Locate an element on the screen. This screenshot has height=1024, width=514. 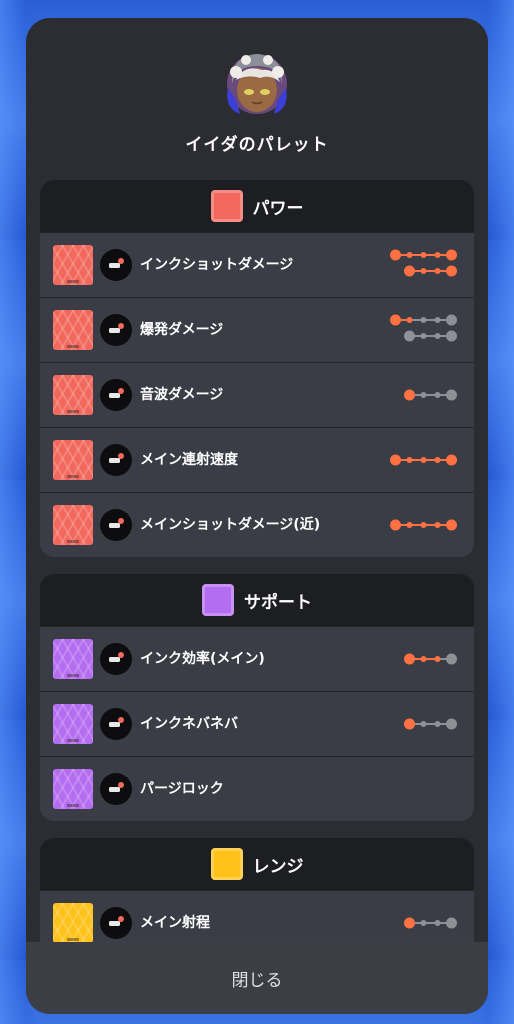
section-title: パワー is located at coordinates (278, 208).